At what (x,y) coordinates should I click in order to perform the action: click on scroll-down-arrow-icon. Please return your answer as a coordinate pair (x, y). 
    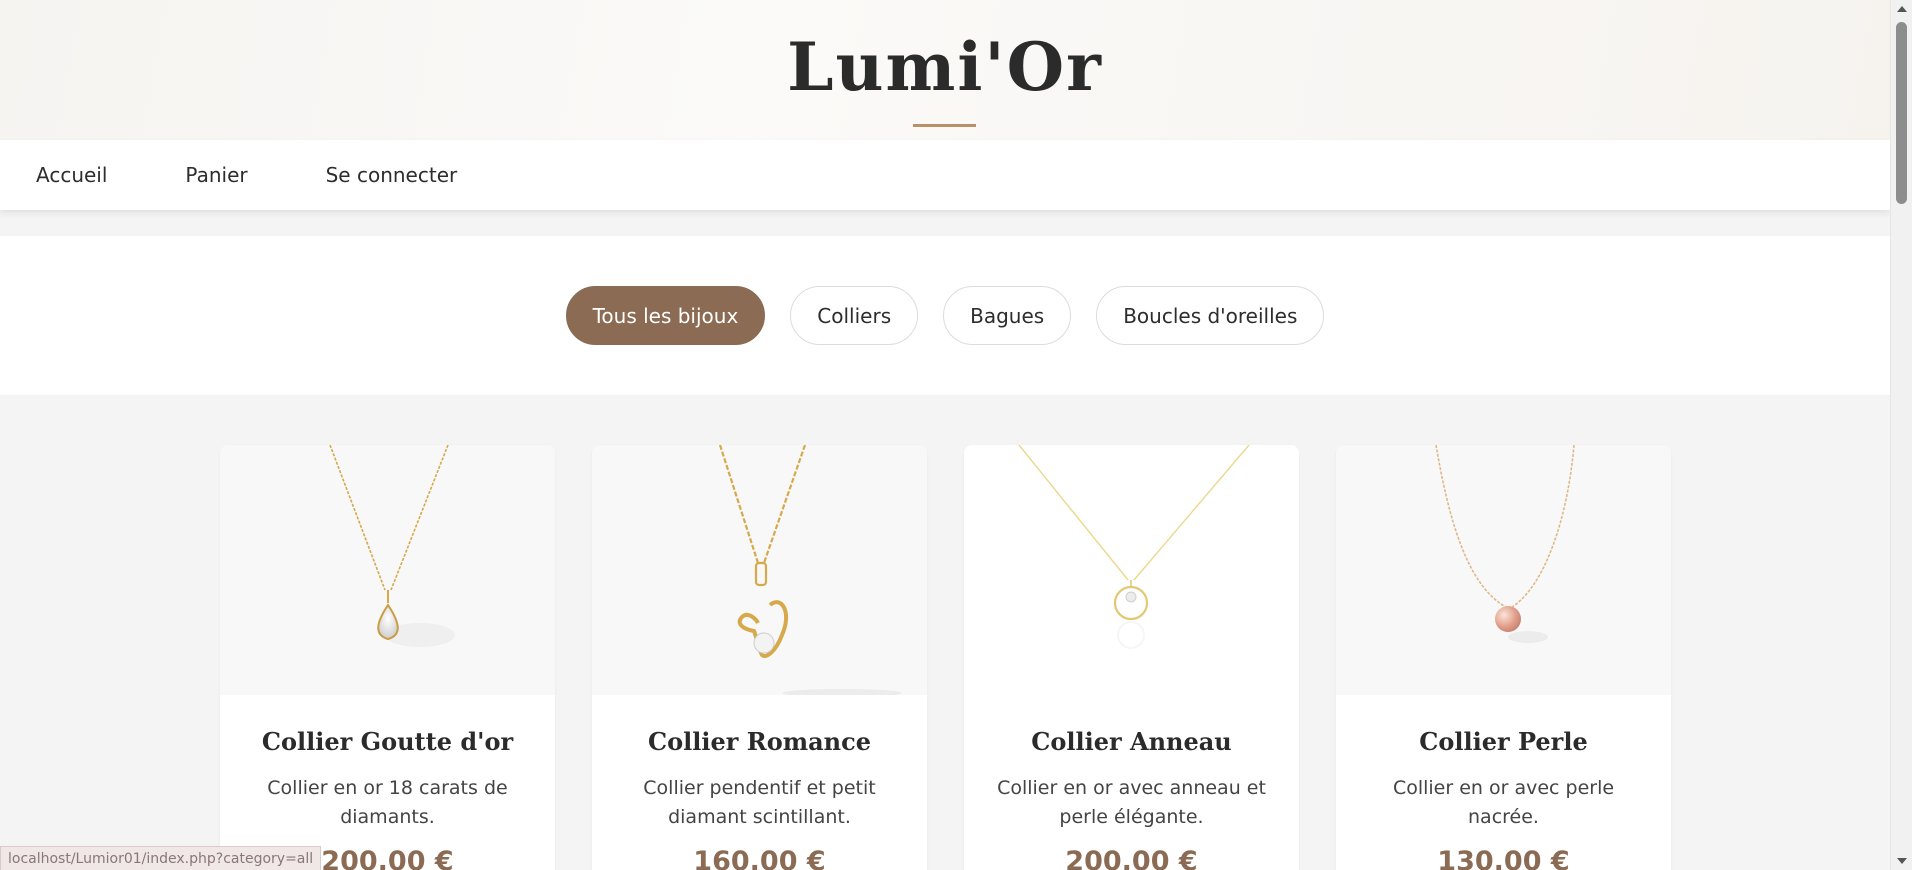
    Looking at the image, I should click on (1902, 861).